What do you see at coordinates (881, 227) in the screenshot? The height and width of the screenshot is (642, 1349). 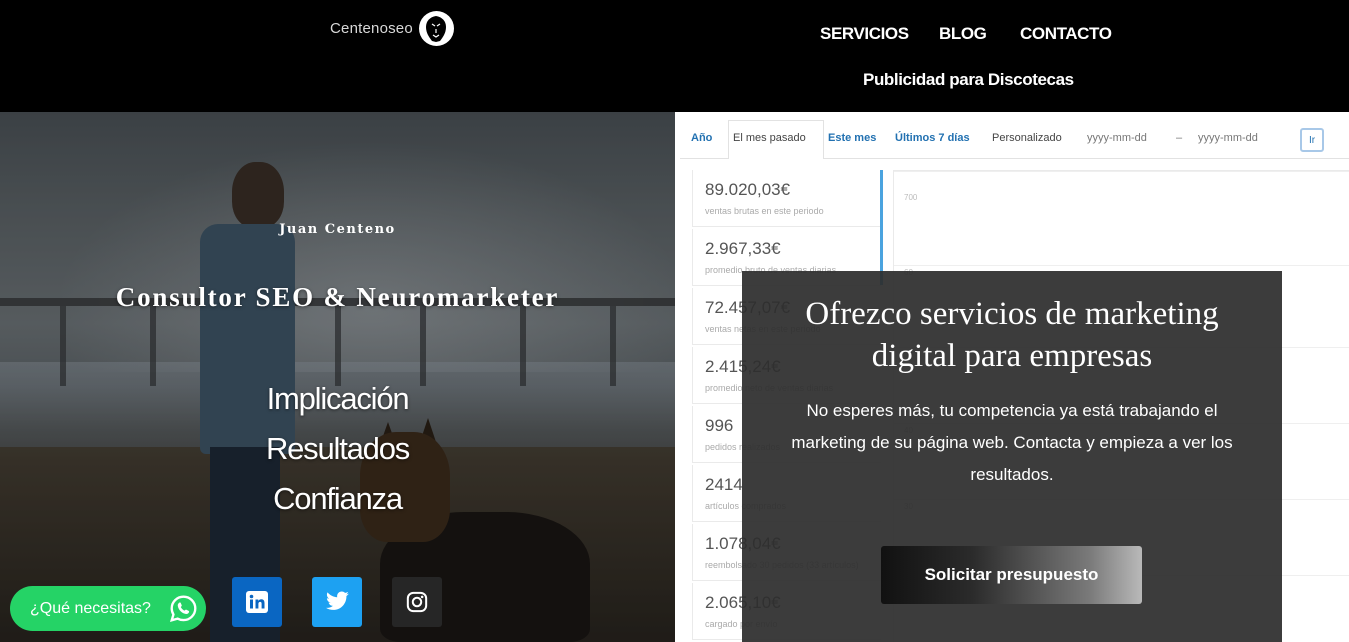 I see `stat-highlight-bar` at bounding box center [881, 227].